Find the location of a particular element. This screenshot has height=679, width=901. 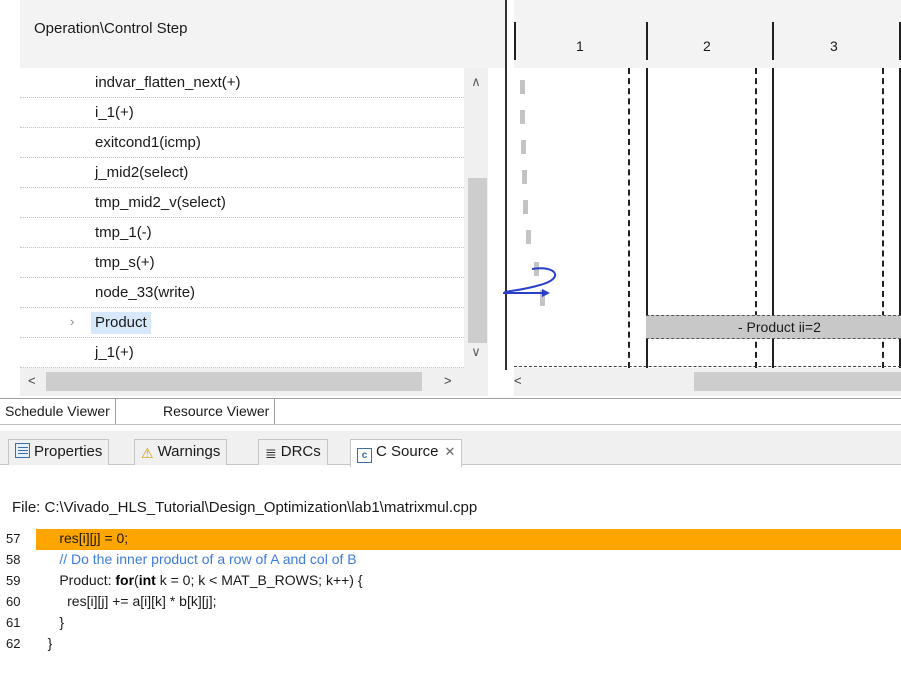

operation-header-label: Operation\Control Step is located at coordinates (111, 28).